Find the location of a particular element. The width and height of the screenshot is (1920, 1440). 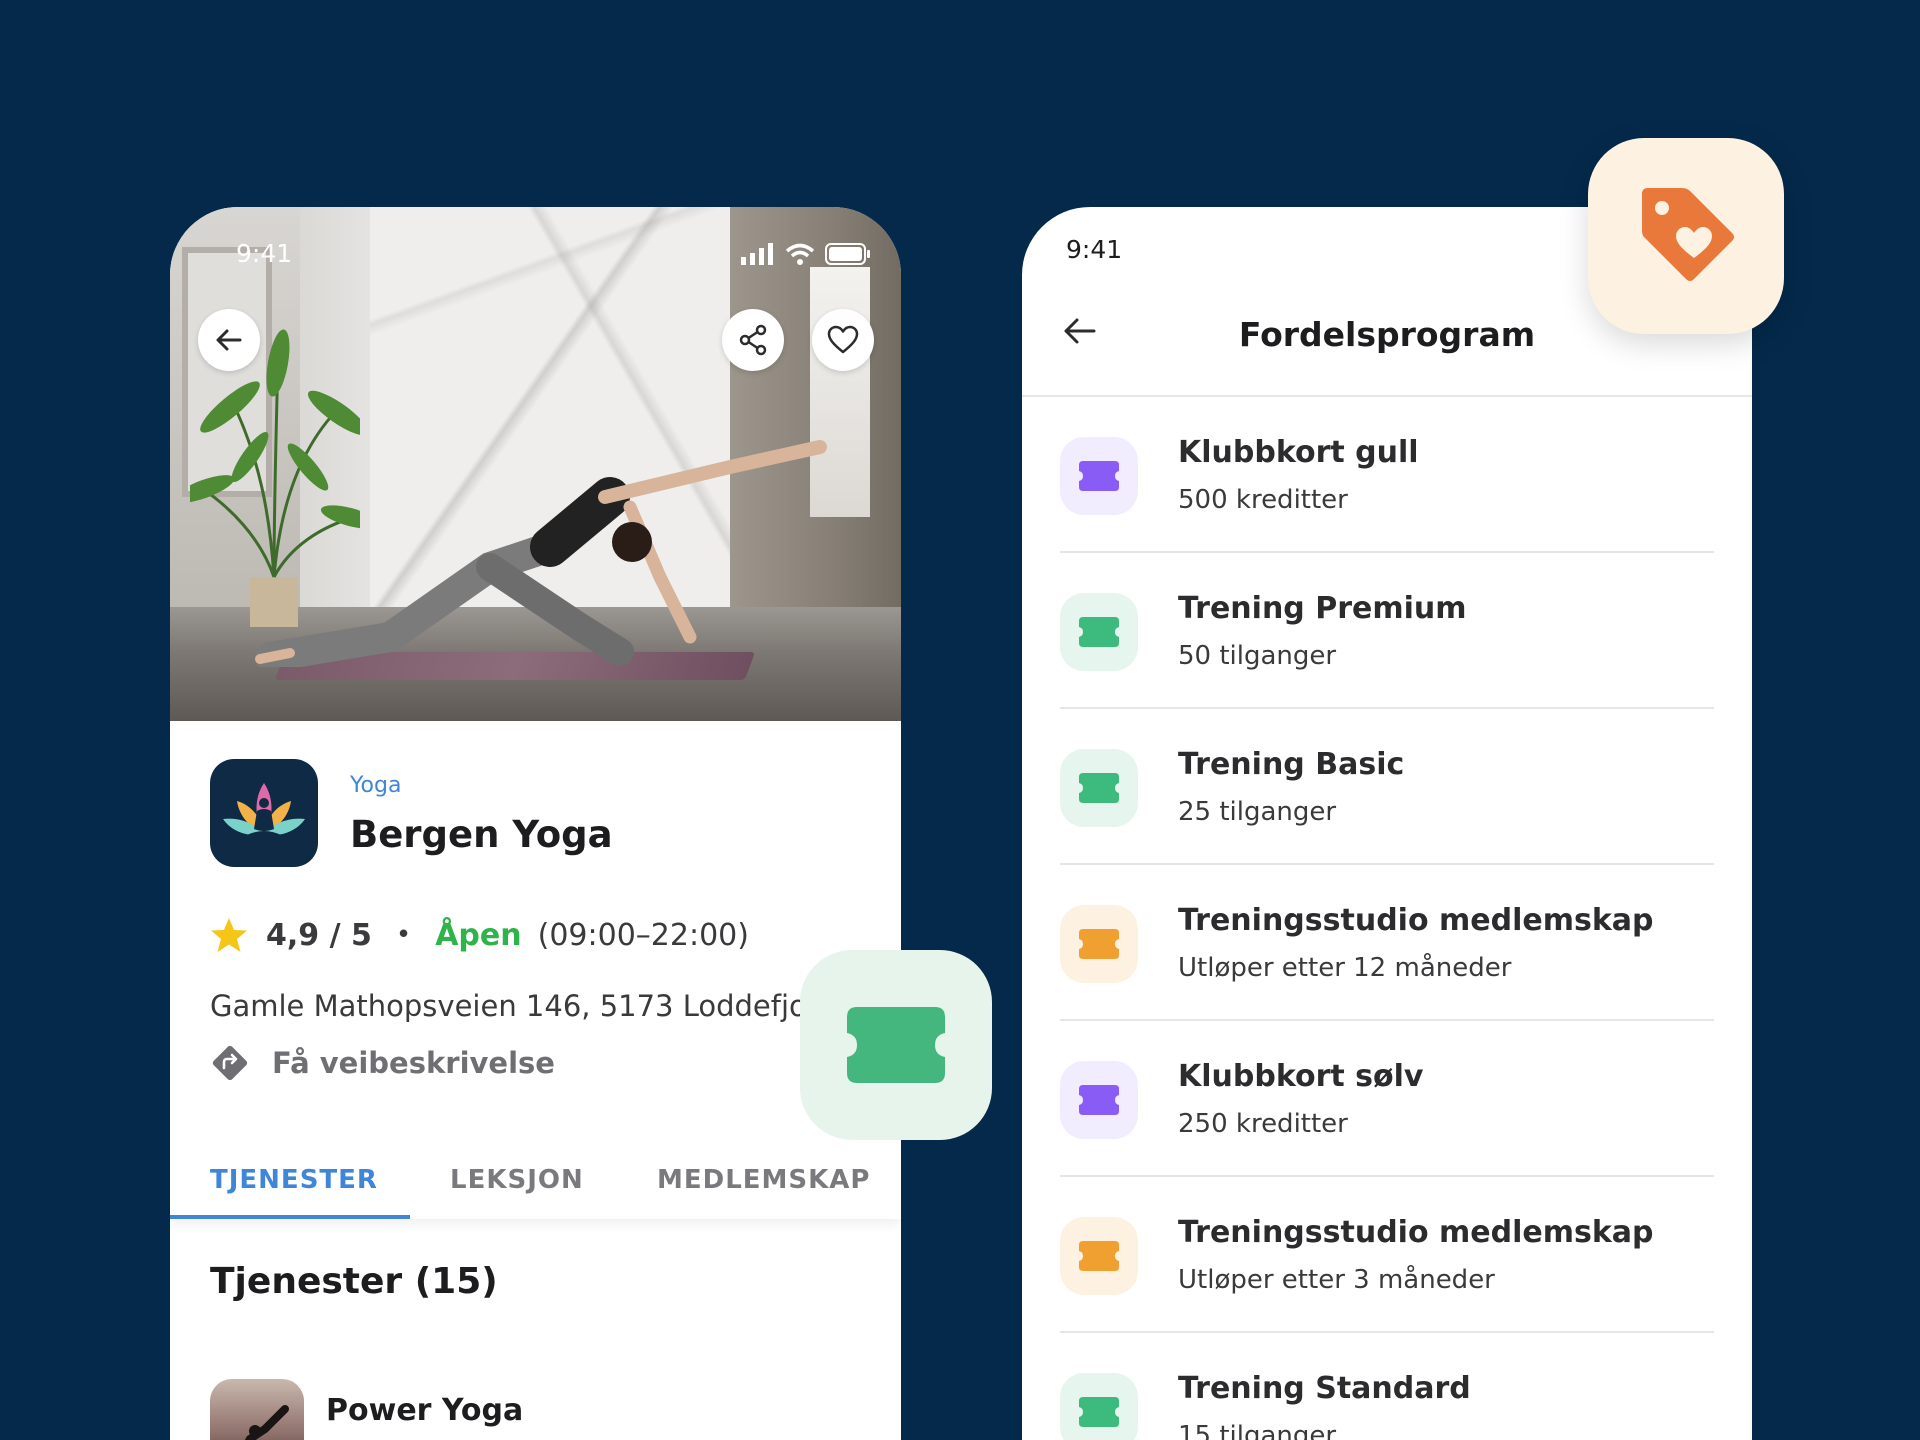

active-tab-indicator is located at coordinates (290, 1217).